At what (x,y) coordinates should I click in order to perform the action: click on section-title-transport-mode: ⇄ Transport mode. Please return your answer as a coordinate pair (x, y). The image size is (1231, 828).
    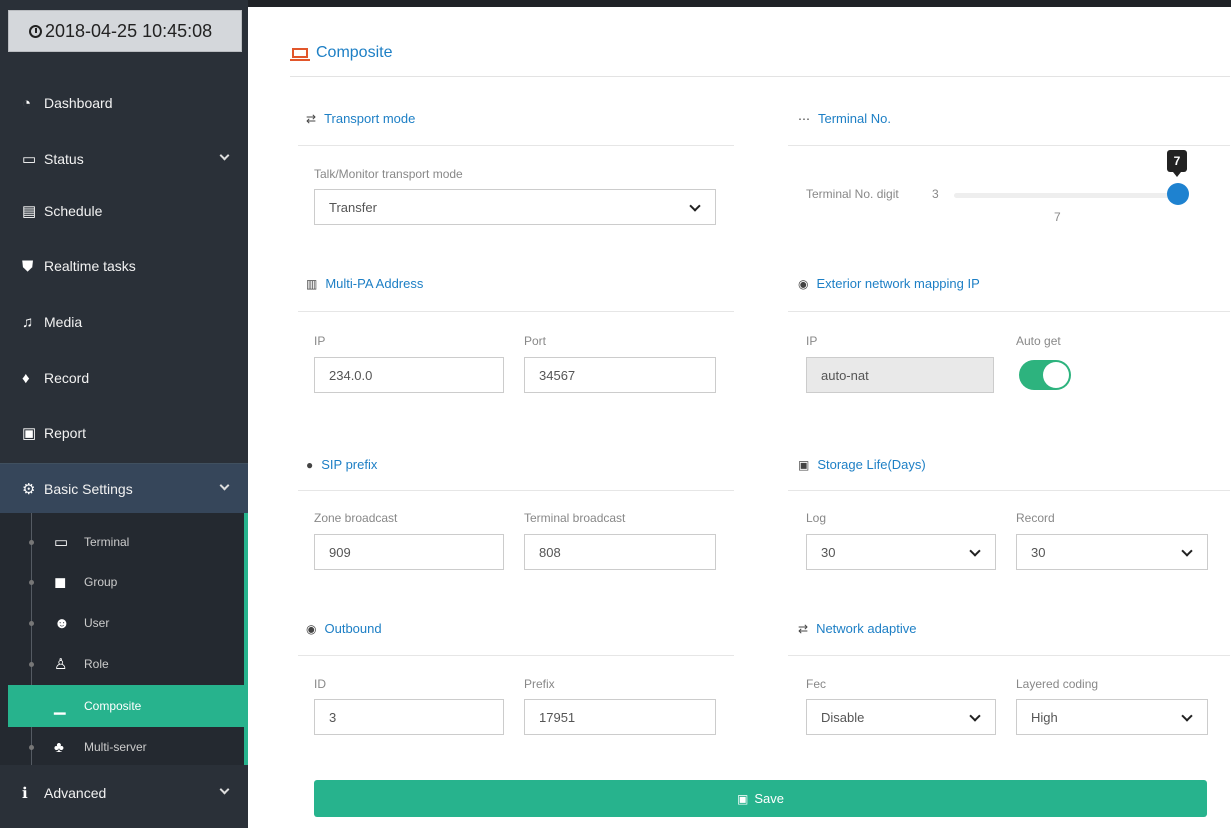
    Looking at the image, I should click on (360, 118).